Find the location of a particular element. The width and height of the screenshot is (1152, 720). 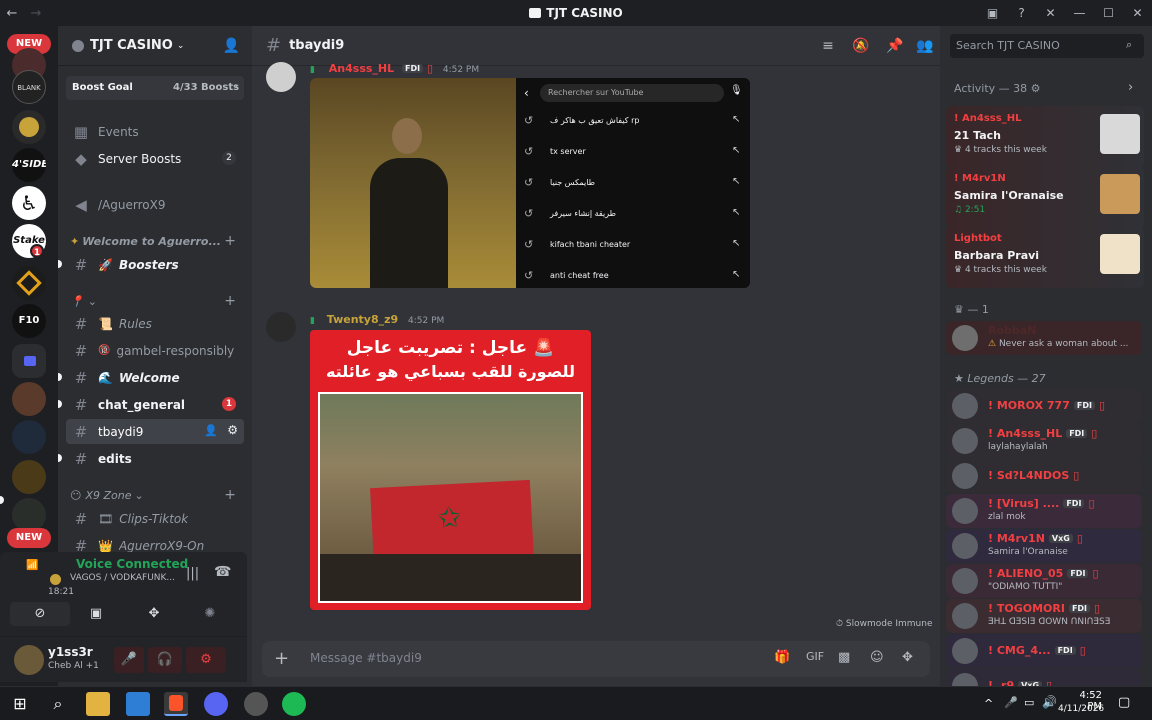

youtube-suggestion-item: ↺ anti cheat free ↖ is located at coordinates (633, 275).